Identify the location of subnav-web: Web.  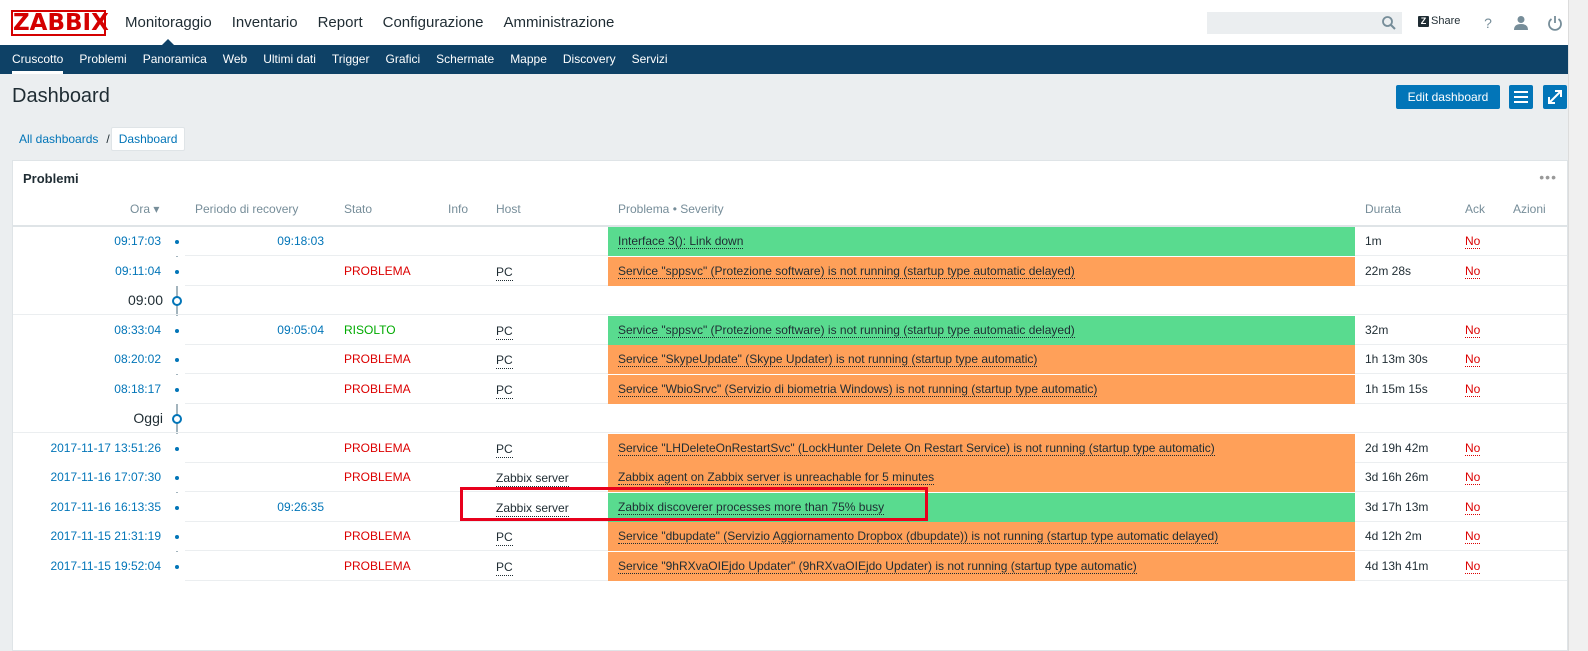
(235, 59).